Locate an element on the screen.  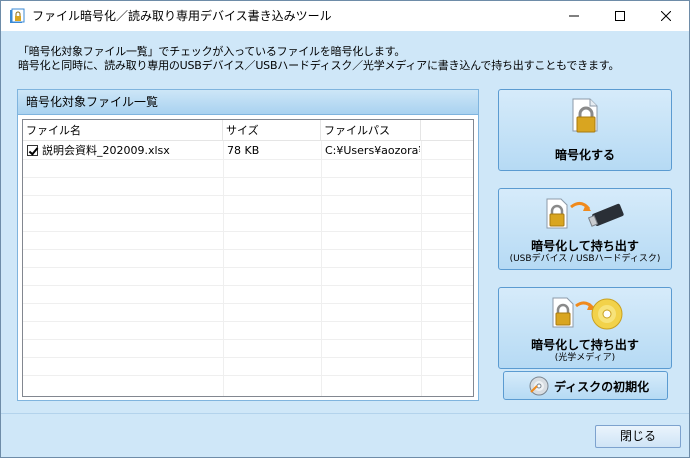
file-list-title: 暗号化対象ファイル一覧 is located at coordinates (92, 102).